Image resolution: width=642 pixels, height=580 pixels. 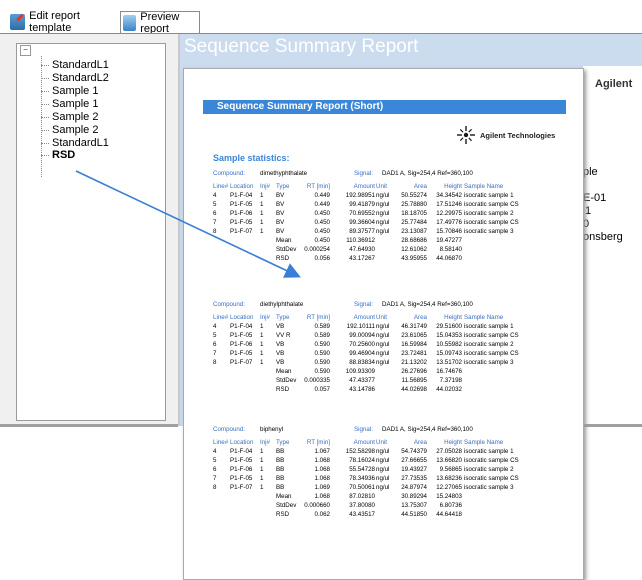 What do you see at coordinates (75, 78) in the screenshot?
I see `tree-item: StandardL2` at bounding box center [75, 78].